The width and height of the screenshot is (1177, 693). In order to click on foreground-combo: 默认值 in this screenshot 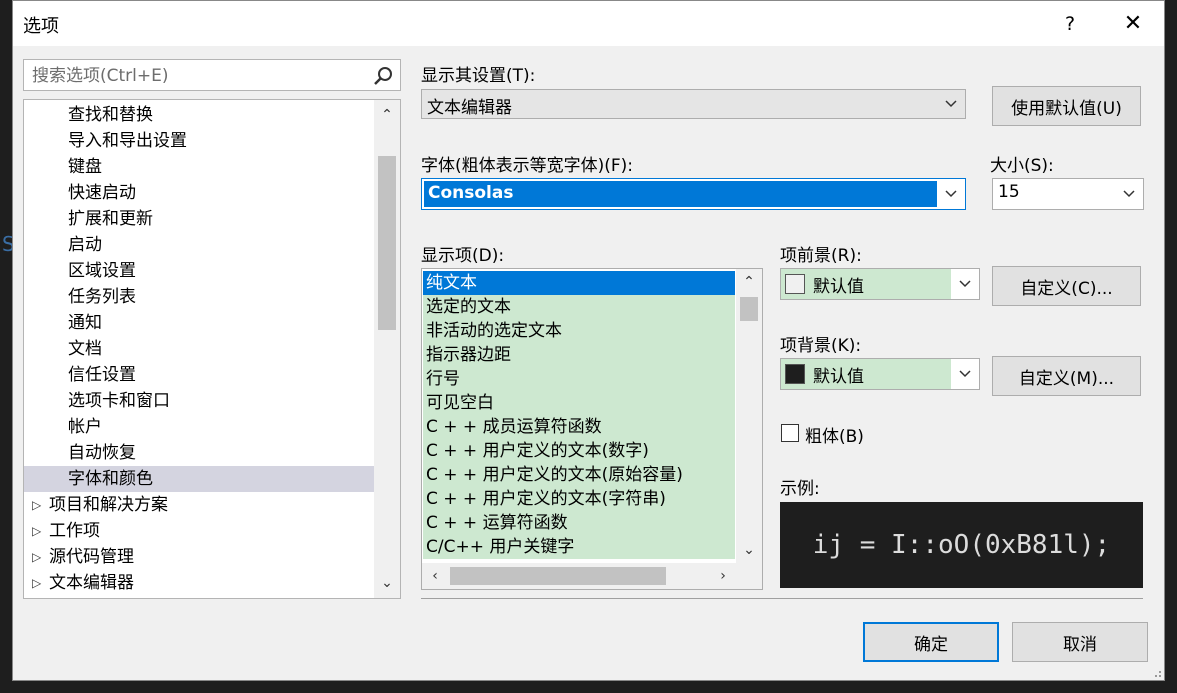, I will do `click(880, 284)`.